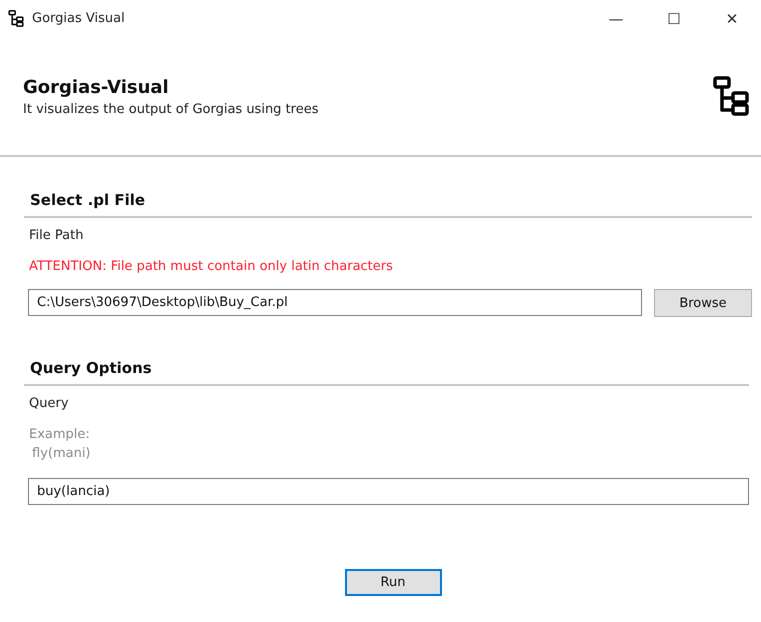 The height and width of the screenshot is (622, 761). I want to click on field-label: Query, so click(49, 403).